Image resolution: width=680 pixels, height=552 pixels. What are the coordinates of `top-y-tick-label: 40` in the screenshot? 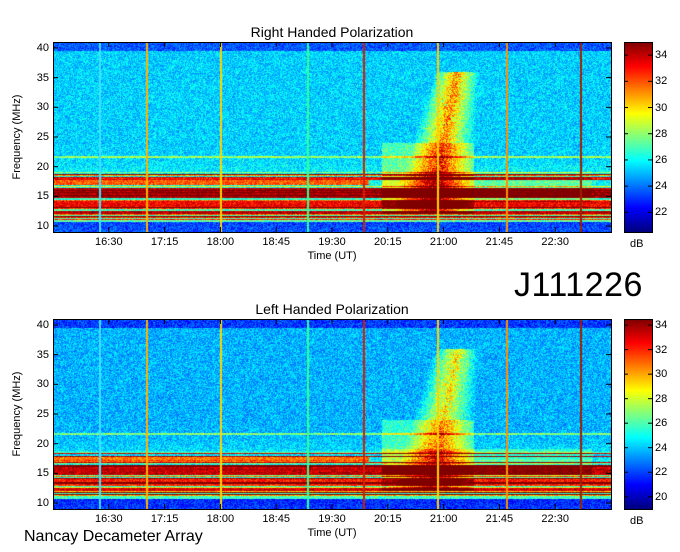 It's located at (42, 47).